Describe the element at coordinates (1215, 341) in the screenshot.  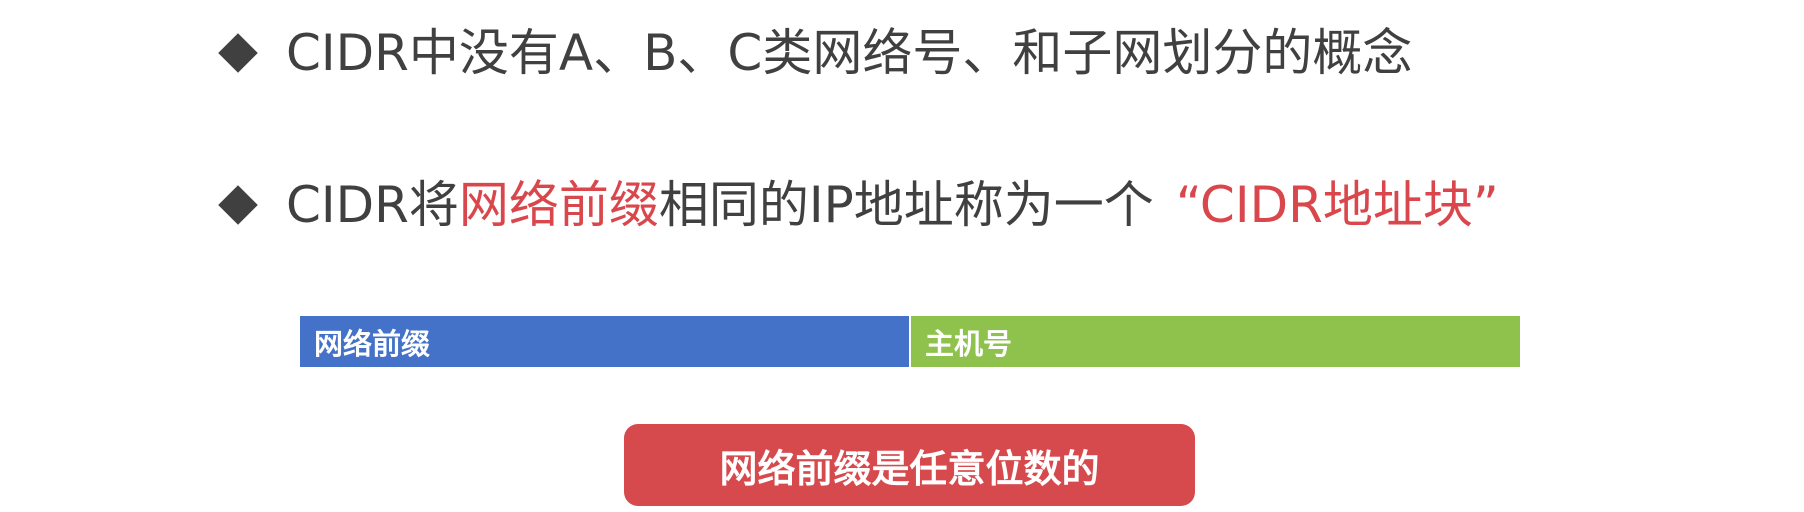
I see `host-number-bar: 主机号` at that location.